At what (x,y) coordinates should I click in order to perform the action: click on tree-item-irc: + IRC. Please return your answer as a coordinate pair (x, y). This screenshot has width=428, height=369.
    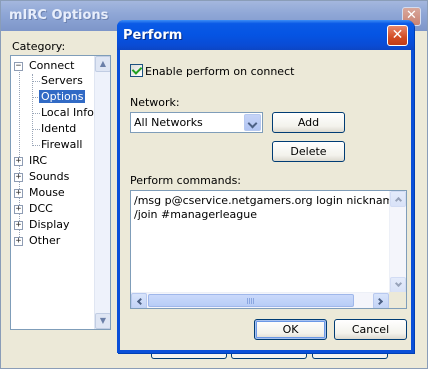
    Looking at the image, I should click on (31, 161).